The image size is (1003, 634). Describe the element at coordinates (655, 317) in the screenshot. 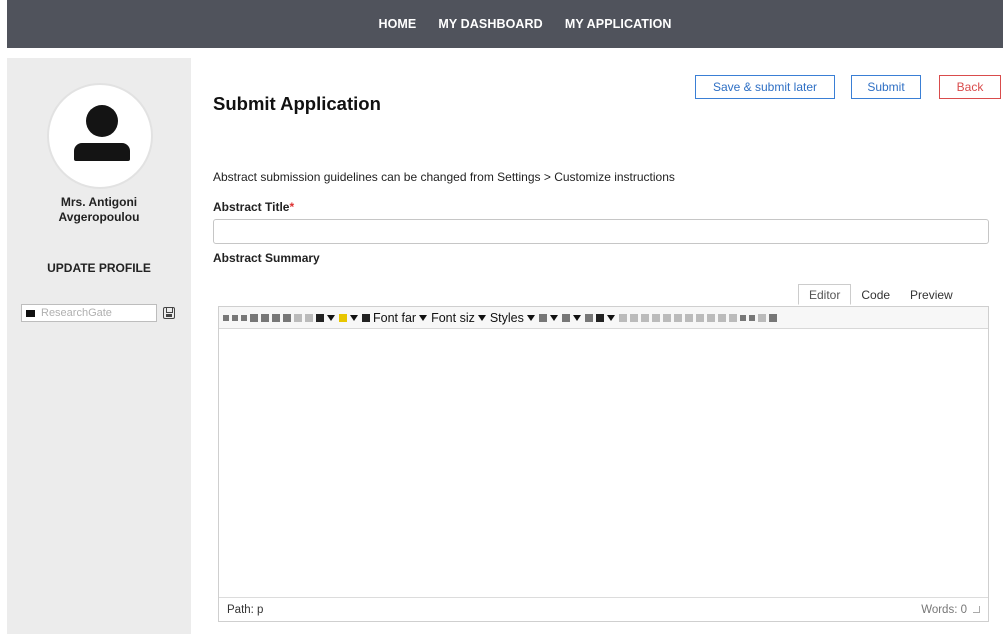

I see `col-before-icon` at that location.